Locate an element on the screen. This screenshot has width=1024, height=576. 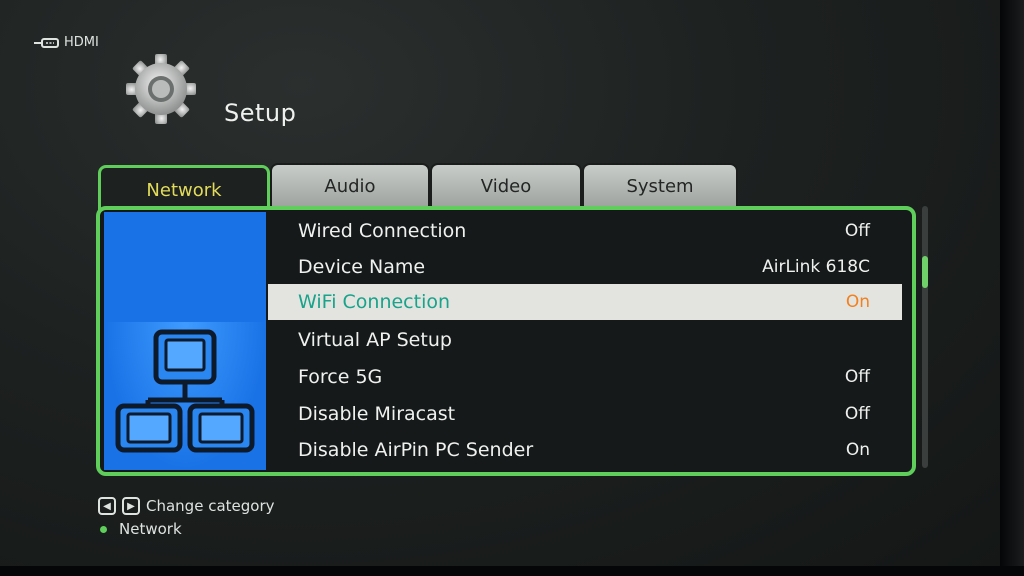
setting-row-virtual-ap-setup: Virtual AP Setup is located at coordinates (585, 340).